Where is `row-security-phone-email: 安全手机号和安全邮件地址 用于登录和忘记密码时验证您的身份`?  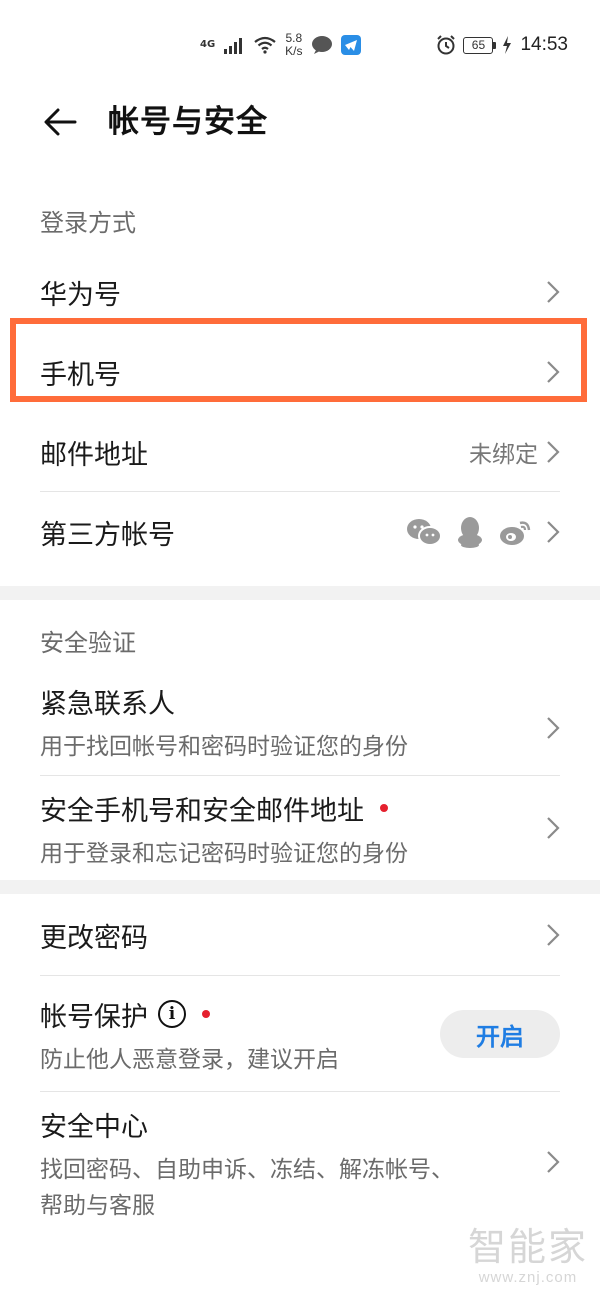
row-security-phone-email: 安全手机号和安全邮件地址 用于登录和忘记密码时验证您的身份 is located at coordinates (300, 828).